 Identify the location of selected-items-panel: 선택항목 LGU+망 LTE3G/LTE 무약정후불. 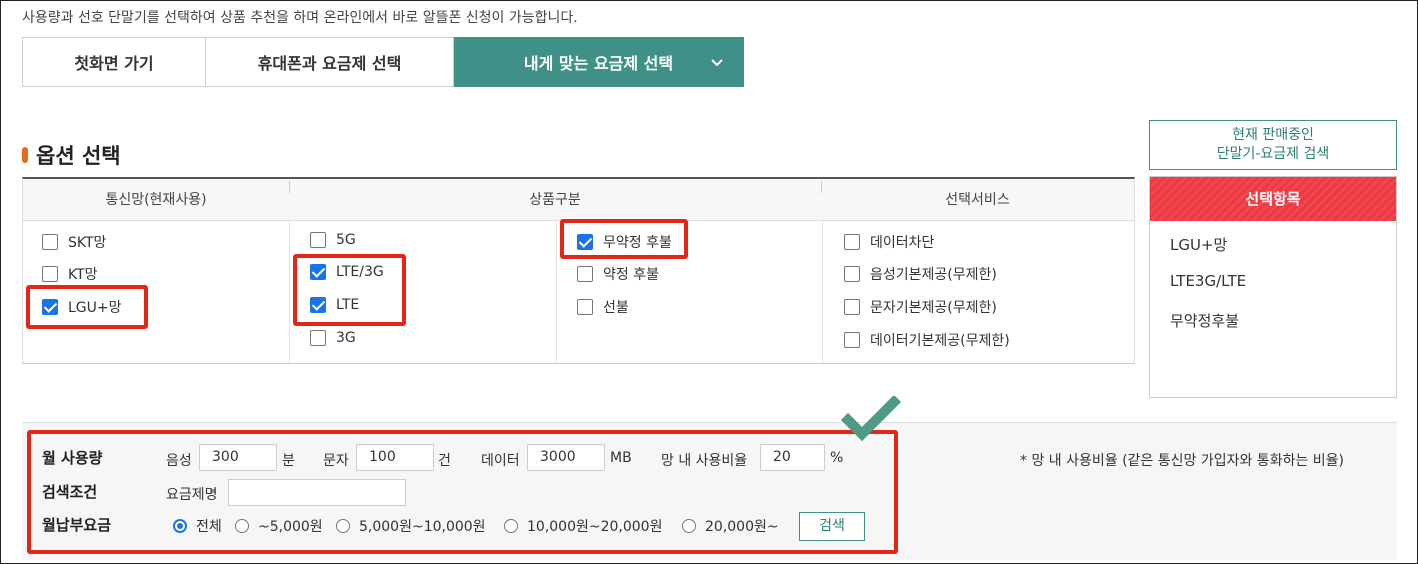
(1273, 287).